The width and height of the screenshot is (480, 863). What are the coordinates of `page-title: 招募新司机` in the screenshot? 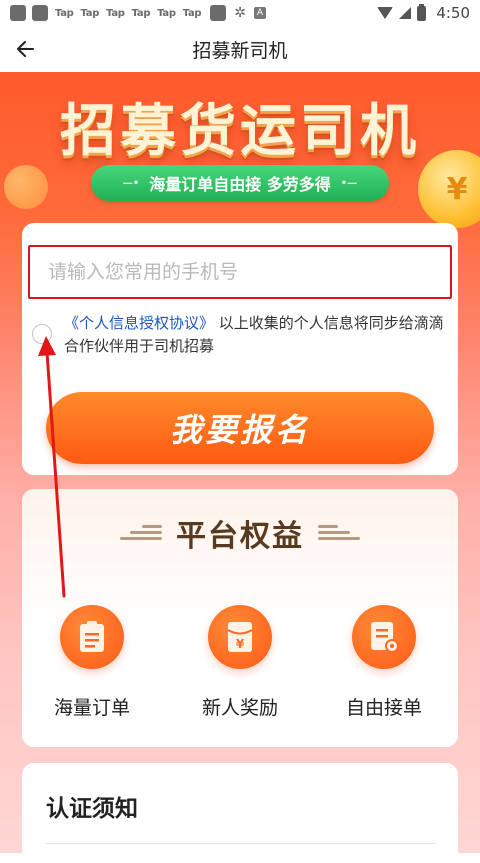 It's located at (240, 50).